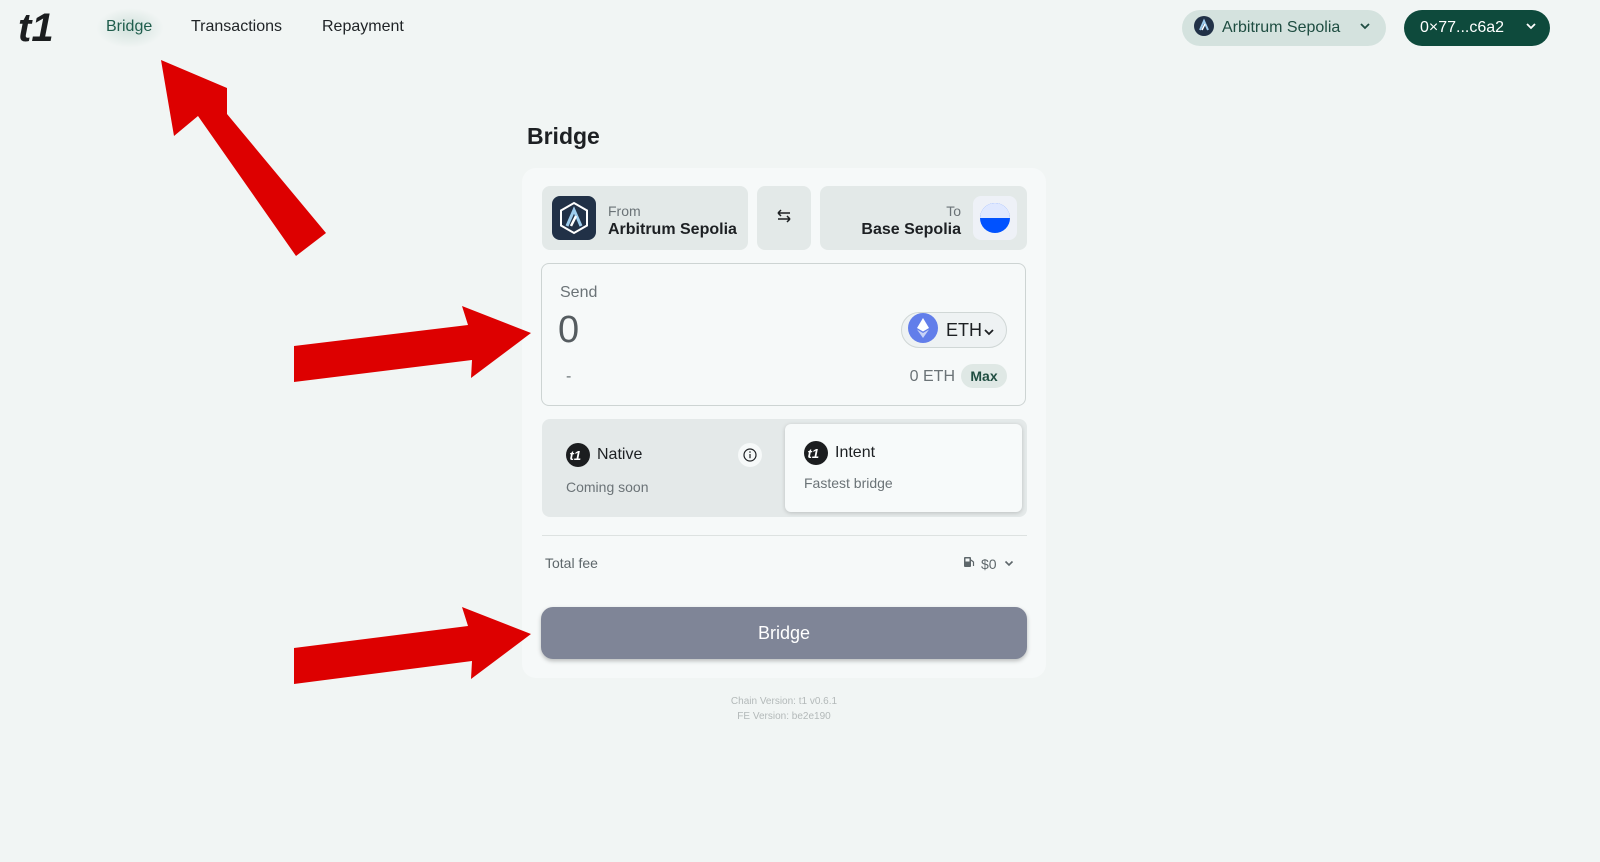  Describe the element at coordinates (645, 218) in the screenshot. I see `from-chain-selector: From Arbitrum Sepolia` at that location.